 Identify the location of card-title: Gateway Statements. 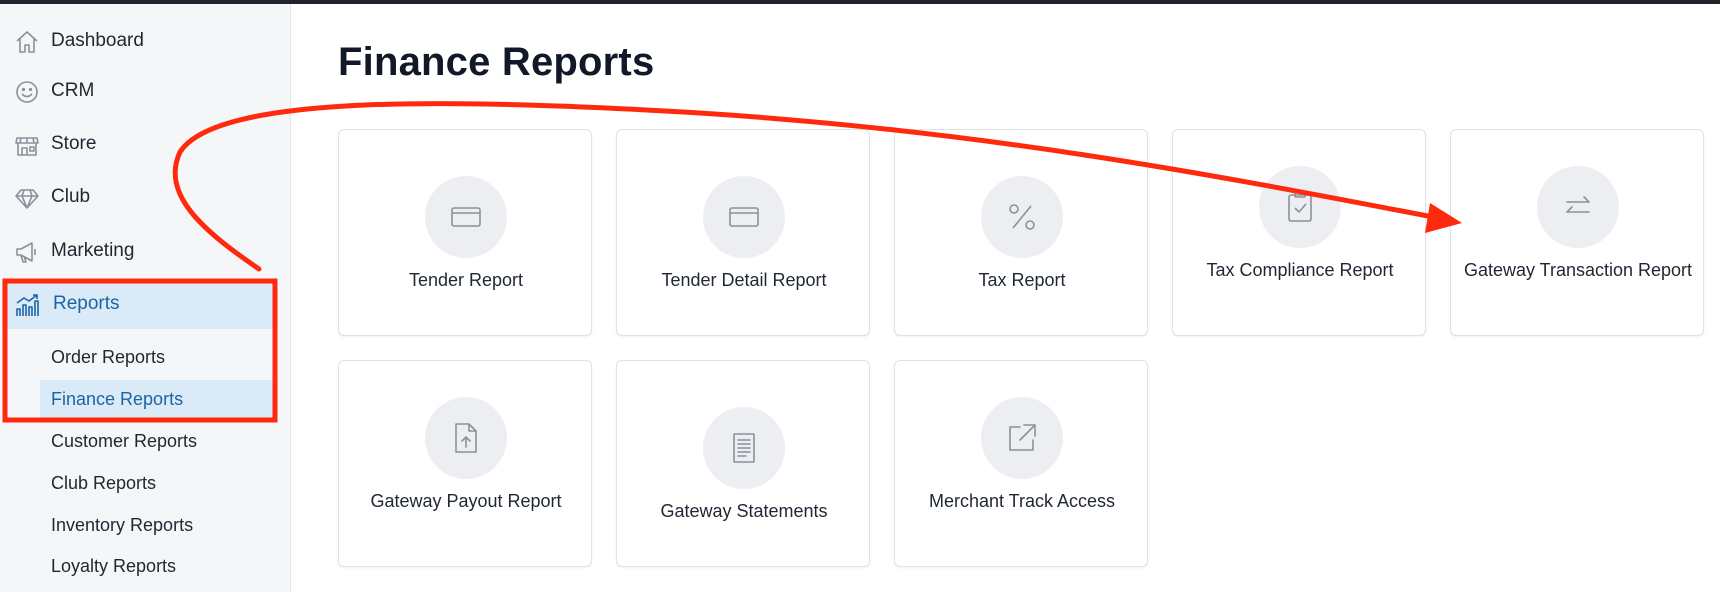
(744, 511).